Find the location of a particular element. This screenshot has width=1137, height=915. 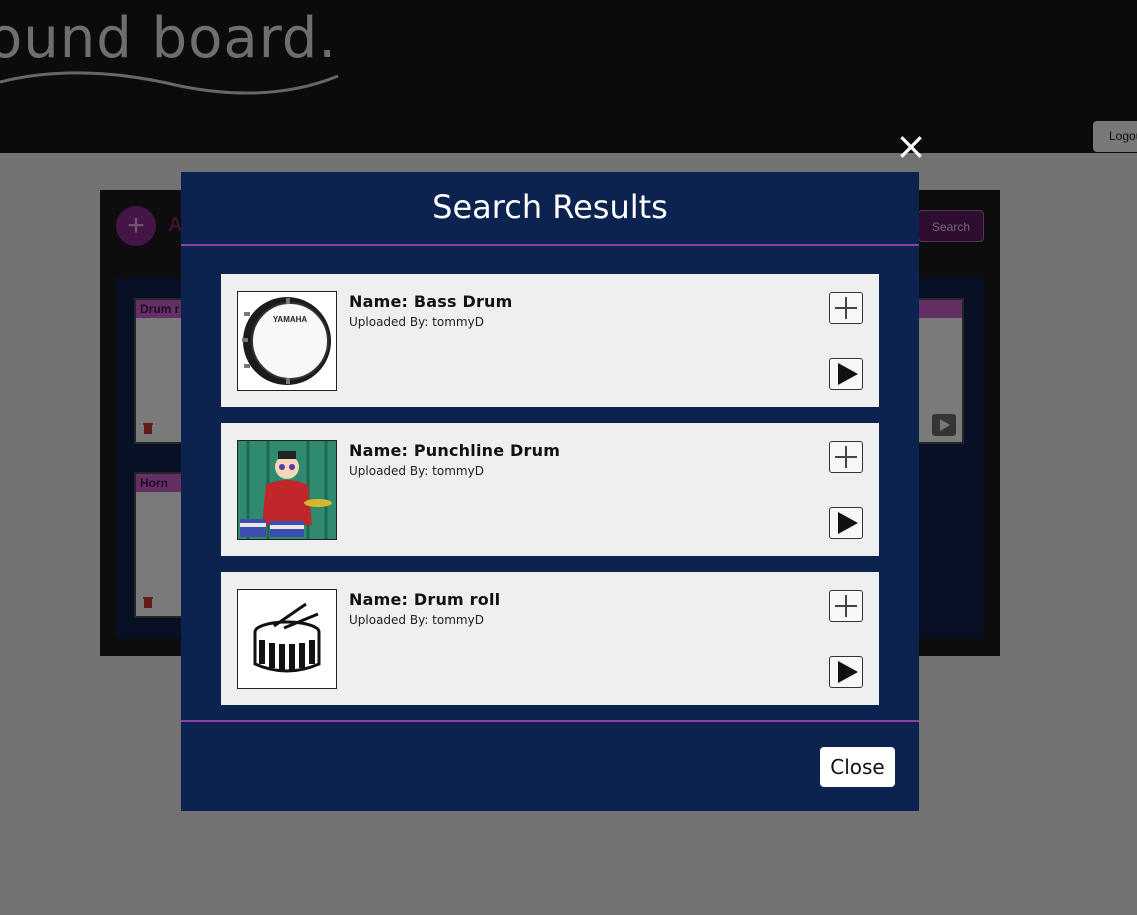

svg-text: YAMAHA is located at coordinates (290, 319).